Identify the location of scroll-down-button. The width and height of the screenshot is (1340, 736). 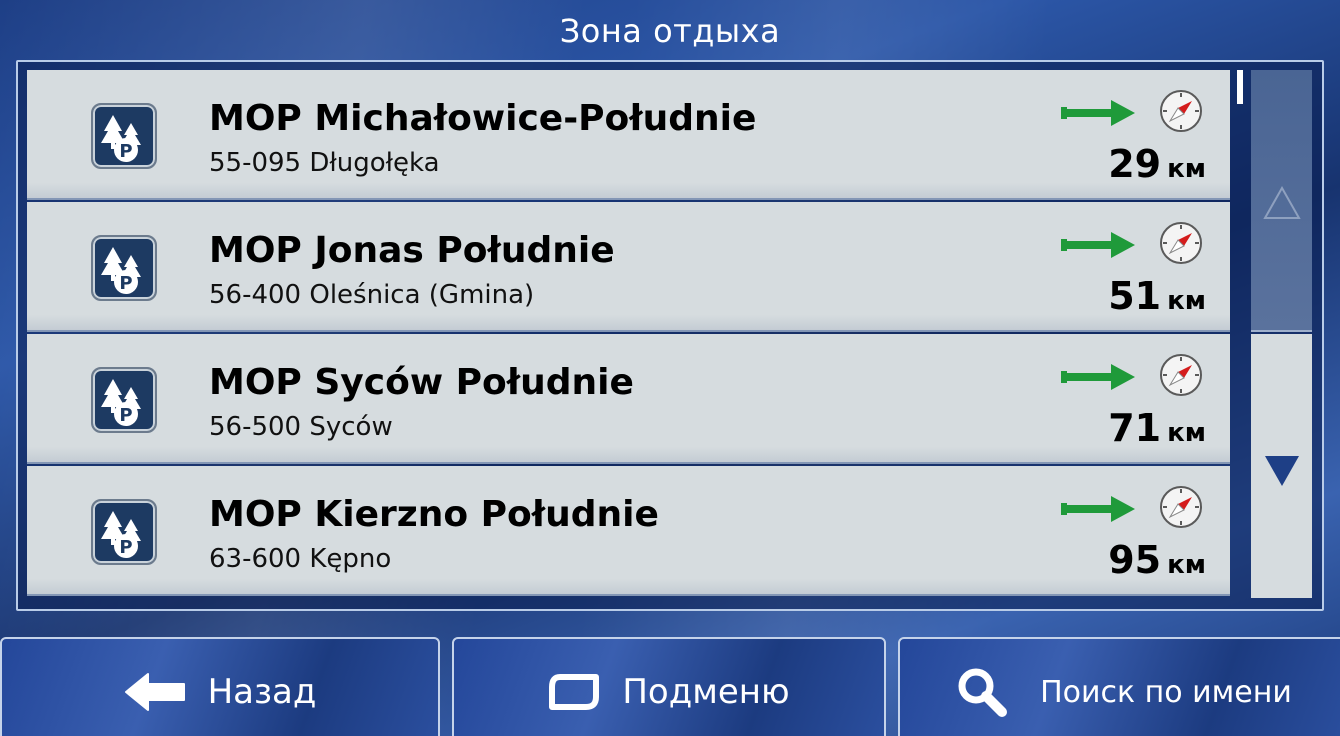
(1281, 466).